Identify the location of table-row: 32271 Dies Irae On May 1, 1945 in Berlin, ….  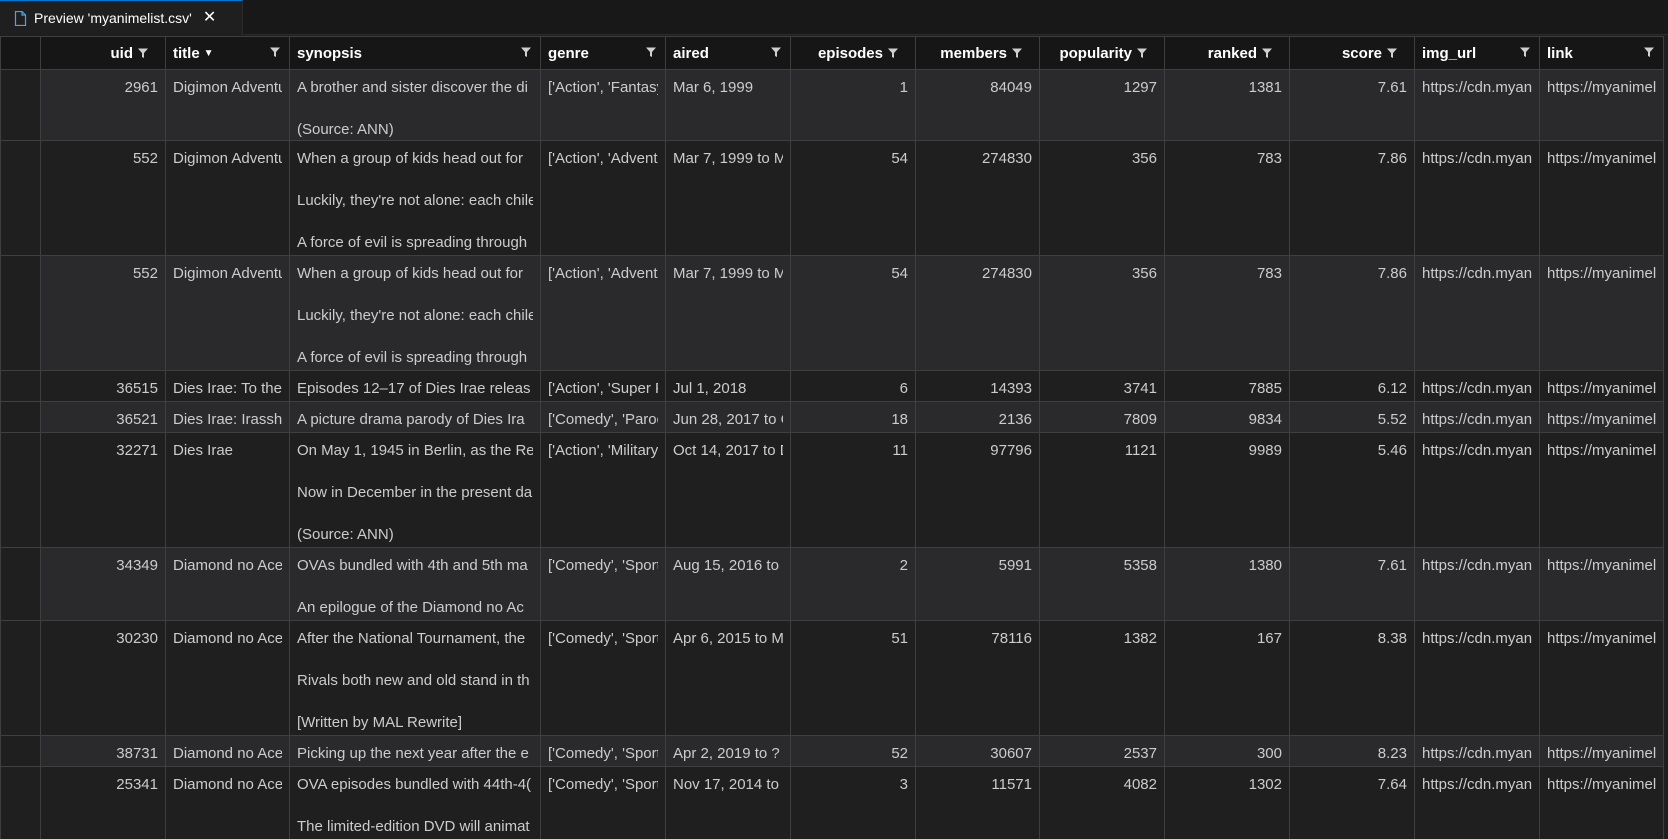
(832, 490).